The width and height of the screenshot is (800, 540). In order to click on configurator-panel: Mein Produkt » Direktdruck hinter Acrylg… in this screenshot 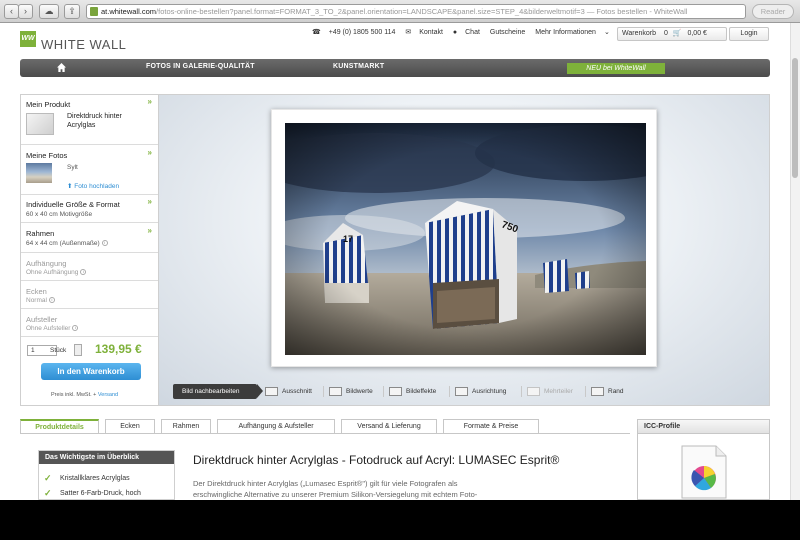, I will do `click(89, 250)`.